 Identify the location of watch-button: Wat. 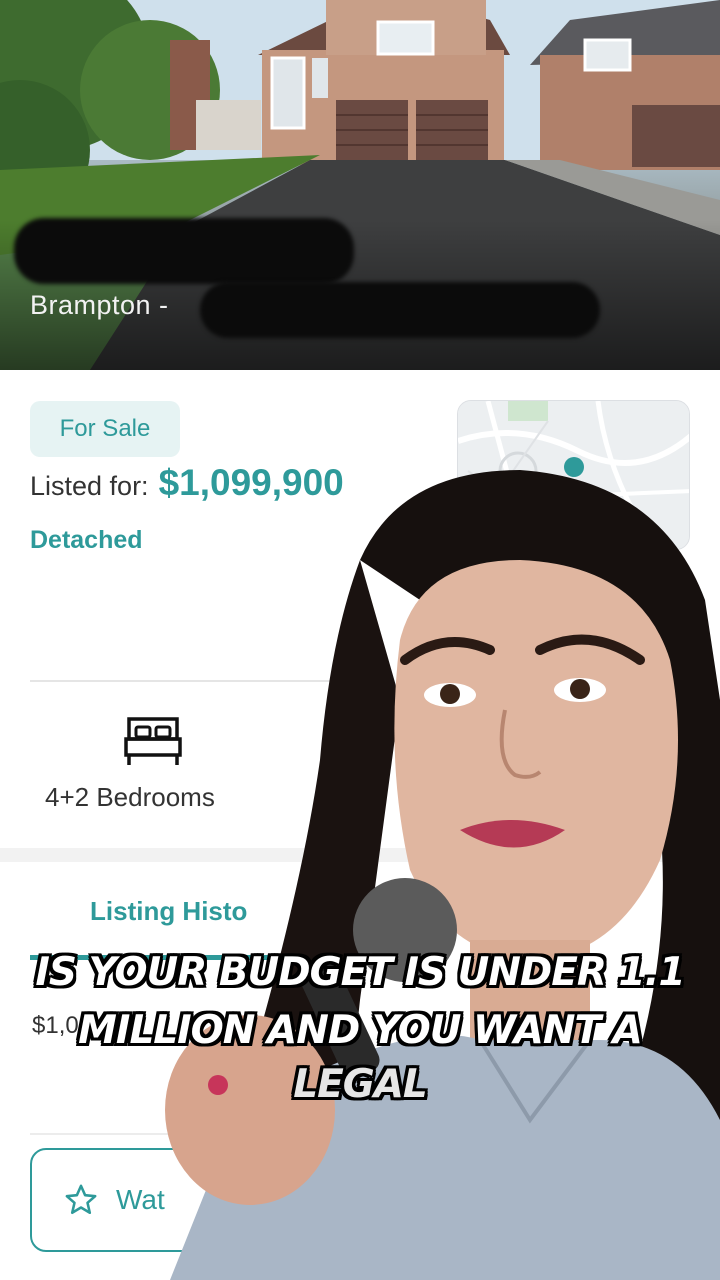
(195, 1200).